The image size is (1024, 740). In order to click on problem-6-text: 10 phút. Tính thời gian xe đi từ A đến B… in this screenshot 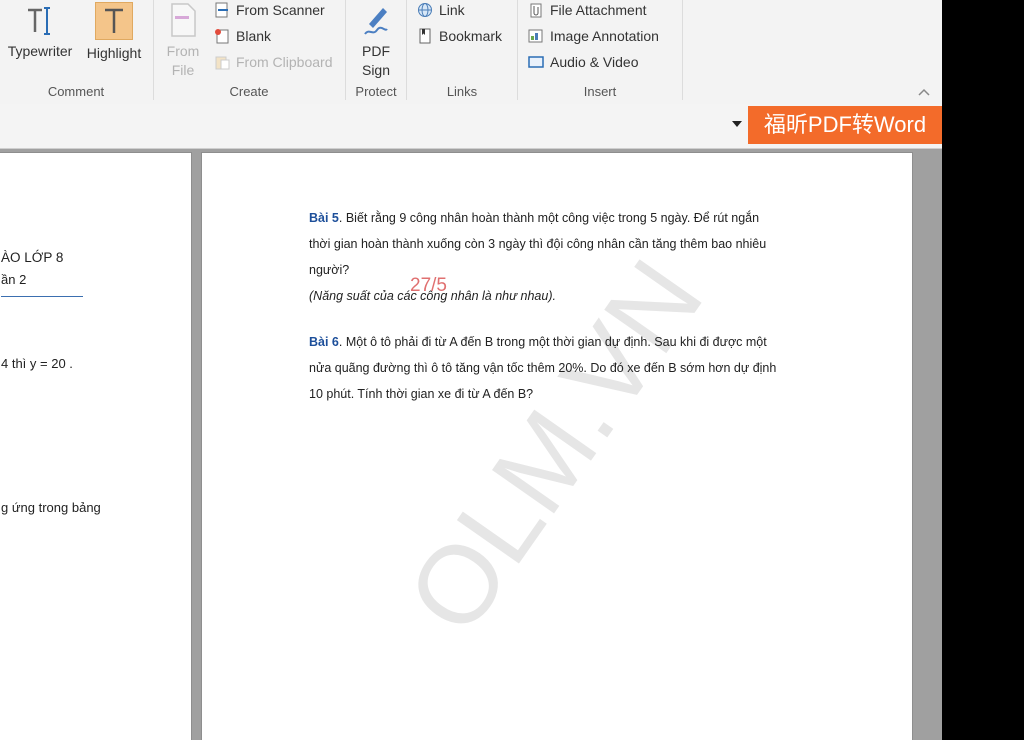, I will do `click(421, 394)`.